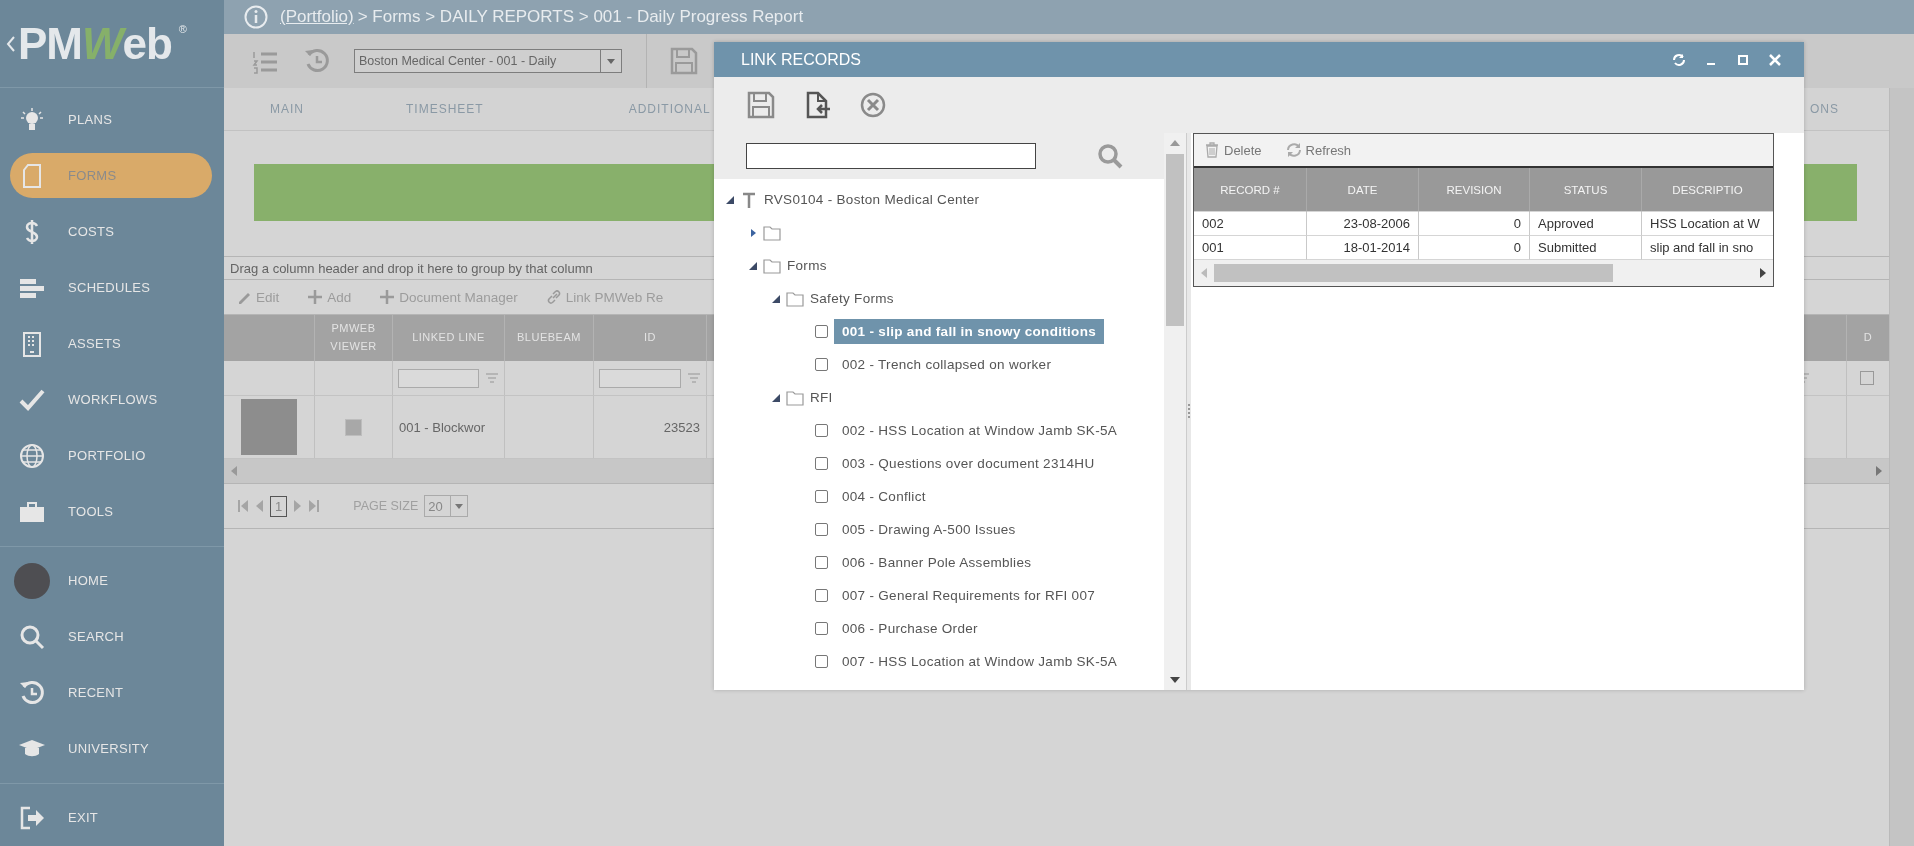 The image size is (1914, 846). I want to click on table-cell: 0, so click(1474, 224).